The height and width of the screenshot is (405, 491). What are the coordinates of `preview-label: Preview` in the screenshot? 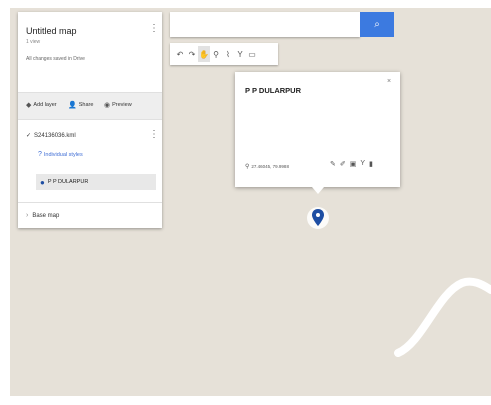 It's located at (122, 105).